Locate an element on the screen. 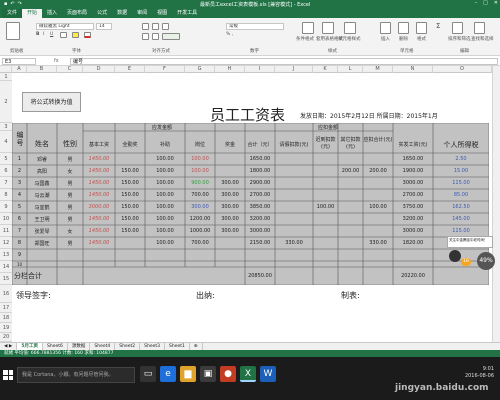 The image size is (500, 400). cell-total: 3200.00 is located at coordinates (260, 219).